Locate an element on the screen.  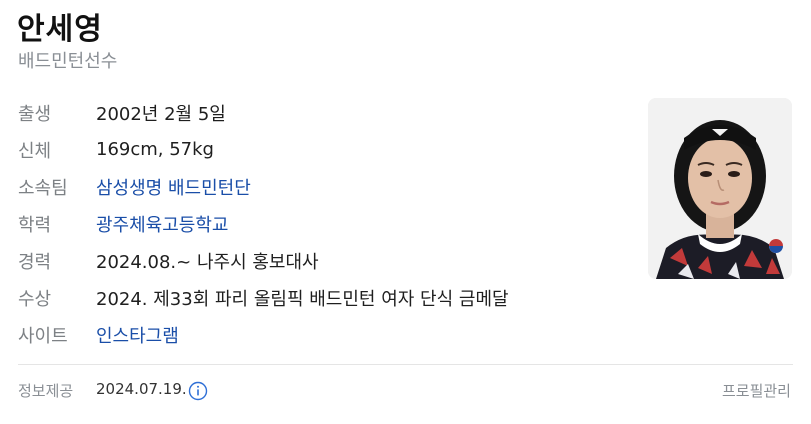
info-row-team: 소속팀 삼성생명 배드민턴단 is located at coordinates (263, 186).